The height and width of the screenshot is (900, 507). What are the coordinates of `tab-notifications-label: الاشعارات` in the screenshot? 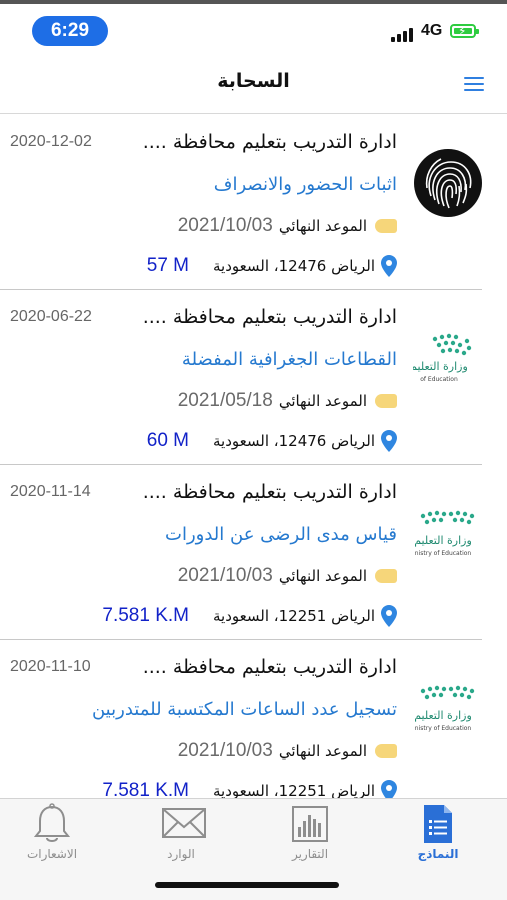 It's located at (52, 854).